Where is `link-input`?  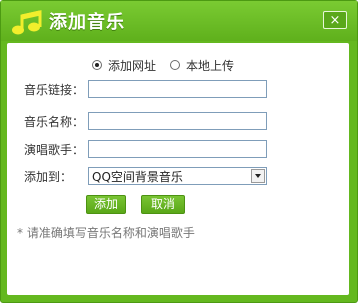
link-input is located at coordinates (177, 89).